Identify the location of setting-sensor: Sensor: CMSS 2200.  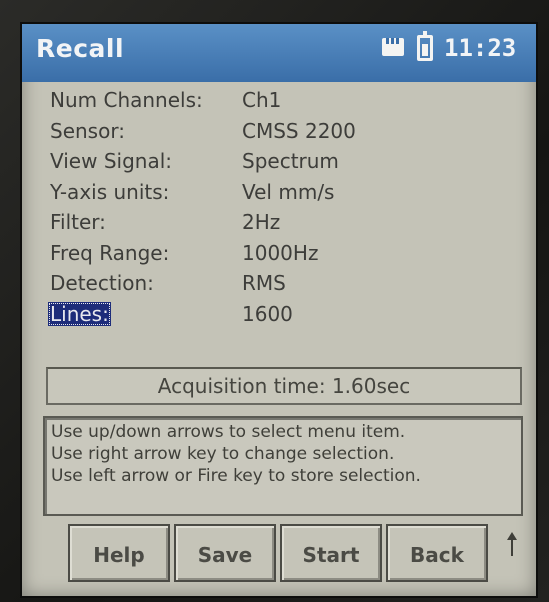
(281, 132).